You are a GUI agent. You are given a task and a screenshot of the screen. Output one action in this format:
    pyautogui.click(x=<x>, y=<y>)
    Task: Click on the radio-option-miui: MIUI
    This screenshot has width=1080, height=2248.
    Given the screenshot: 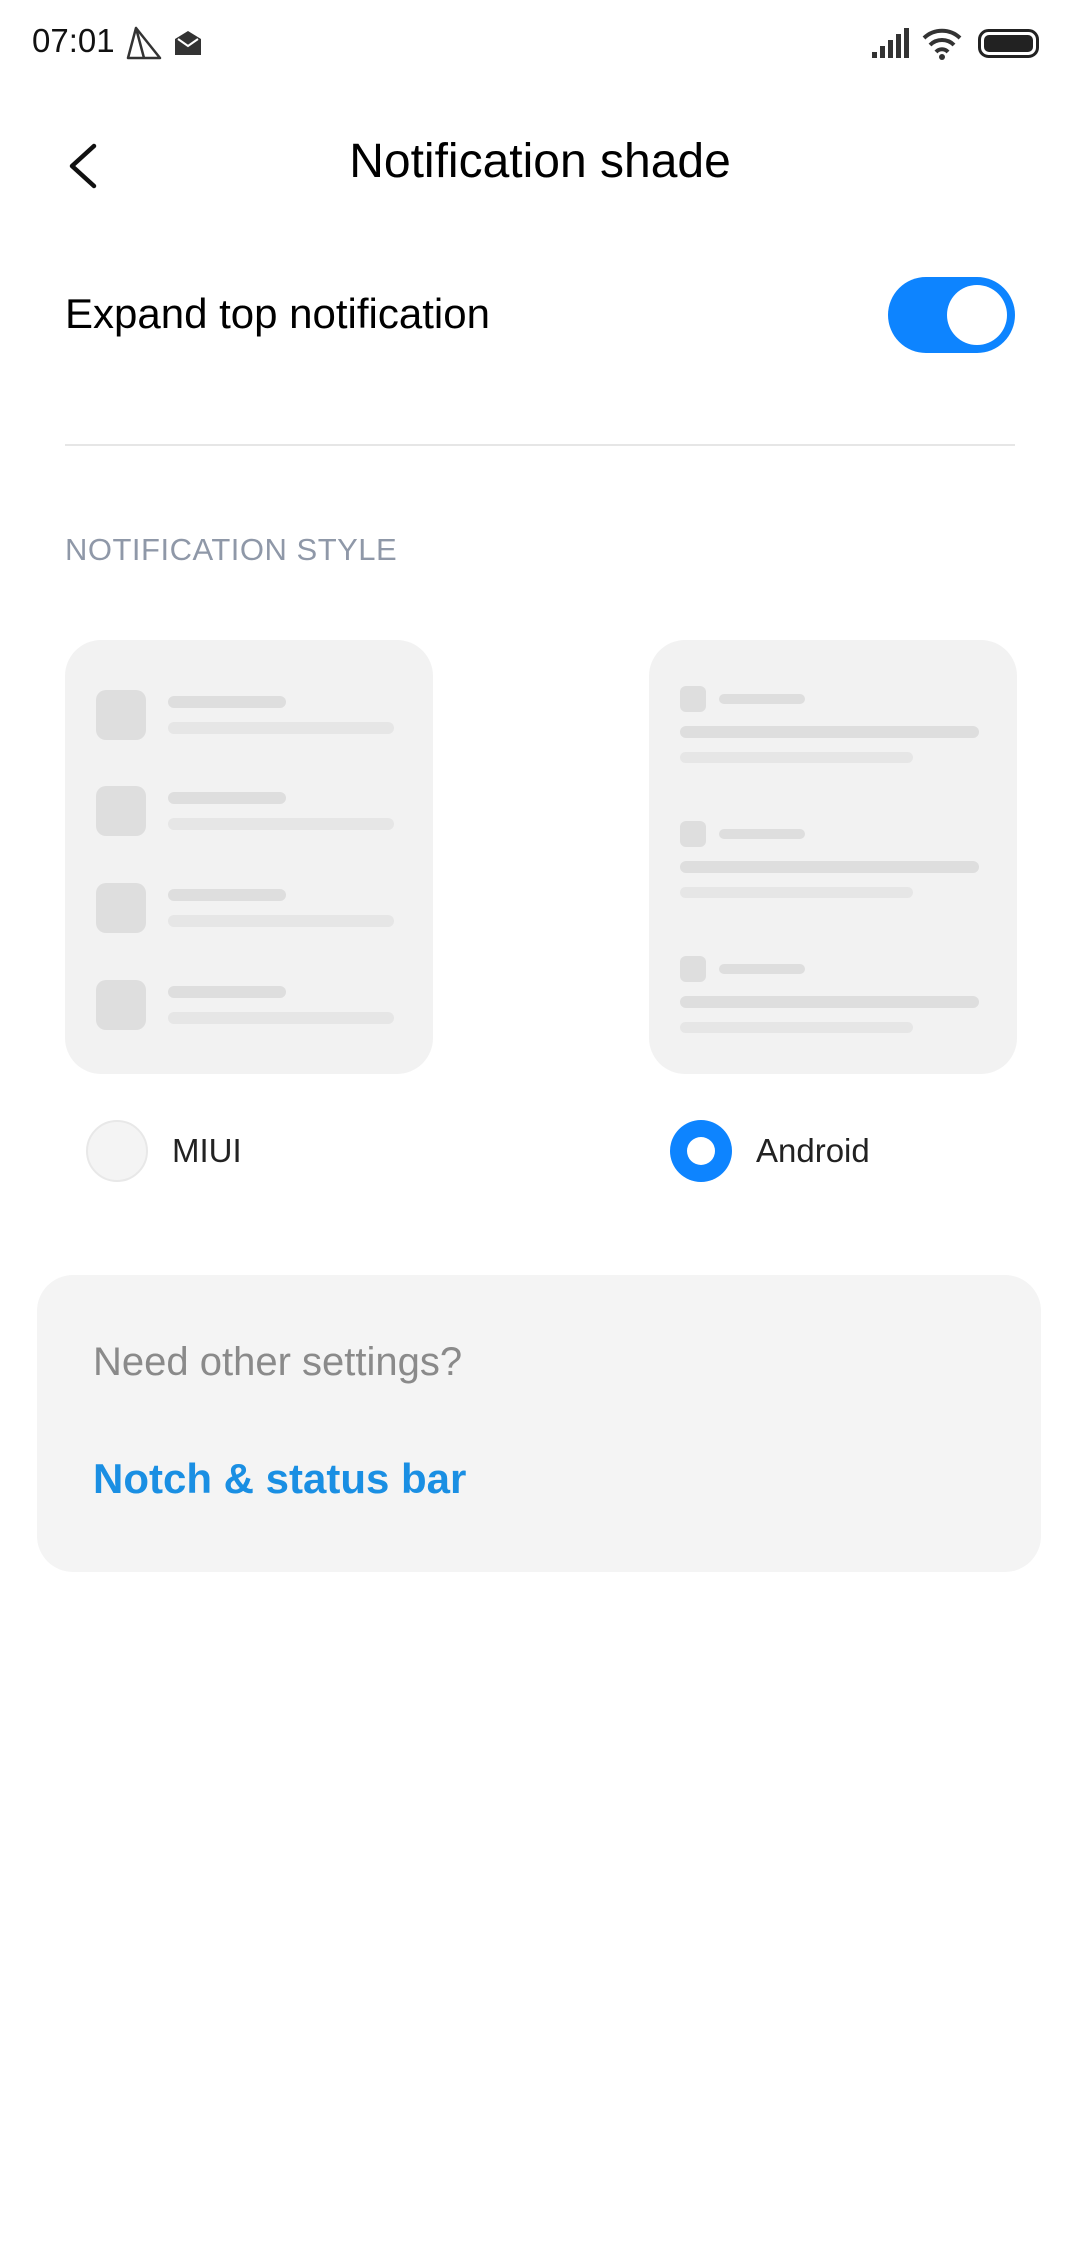 What is the action you would take?
    pyautogui.click(x=236, y=1153)
    